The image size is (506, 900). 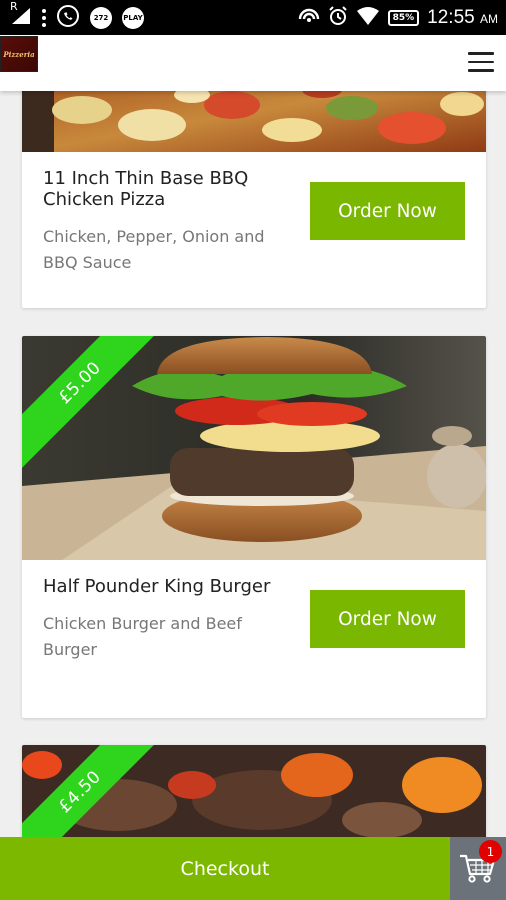 What do you see at coordinates (490, 851) in the screenshot?
I see `cart-count-badge: 1` at bounding box center [490, 851].